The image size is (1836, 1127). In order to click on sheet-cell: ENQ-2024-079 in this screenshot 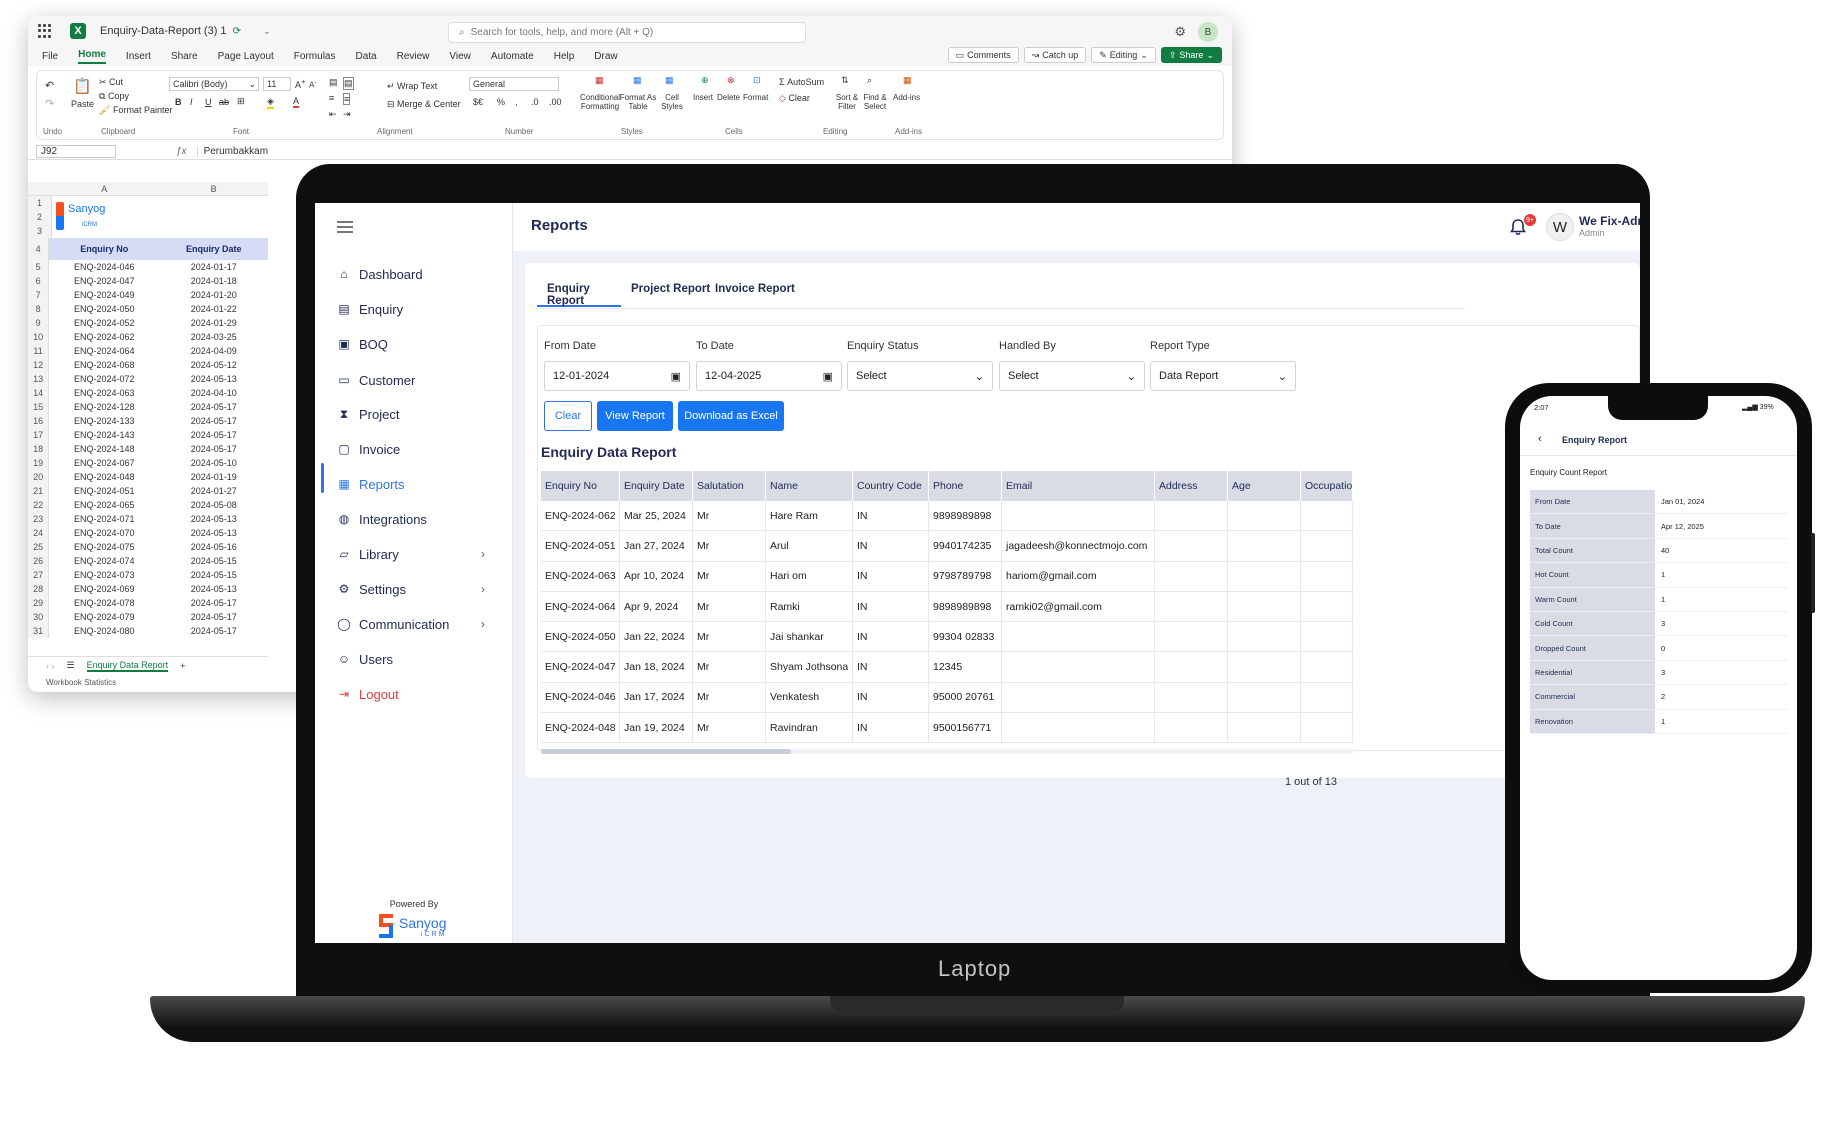, I will do `click(104, 617)`.